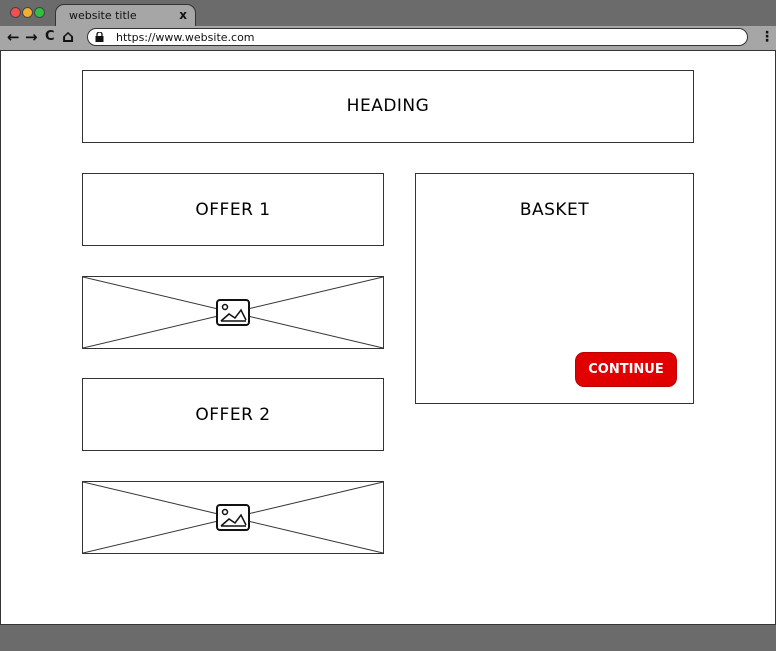  What do you see at coordinates (68, 37) in the screenshot?
I see `home-icon: ⌂` at bounding box center [68, 37].